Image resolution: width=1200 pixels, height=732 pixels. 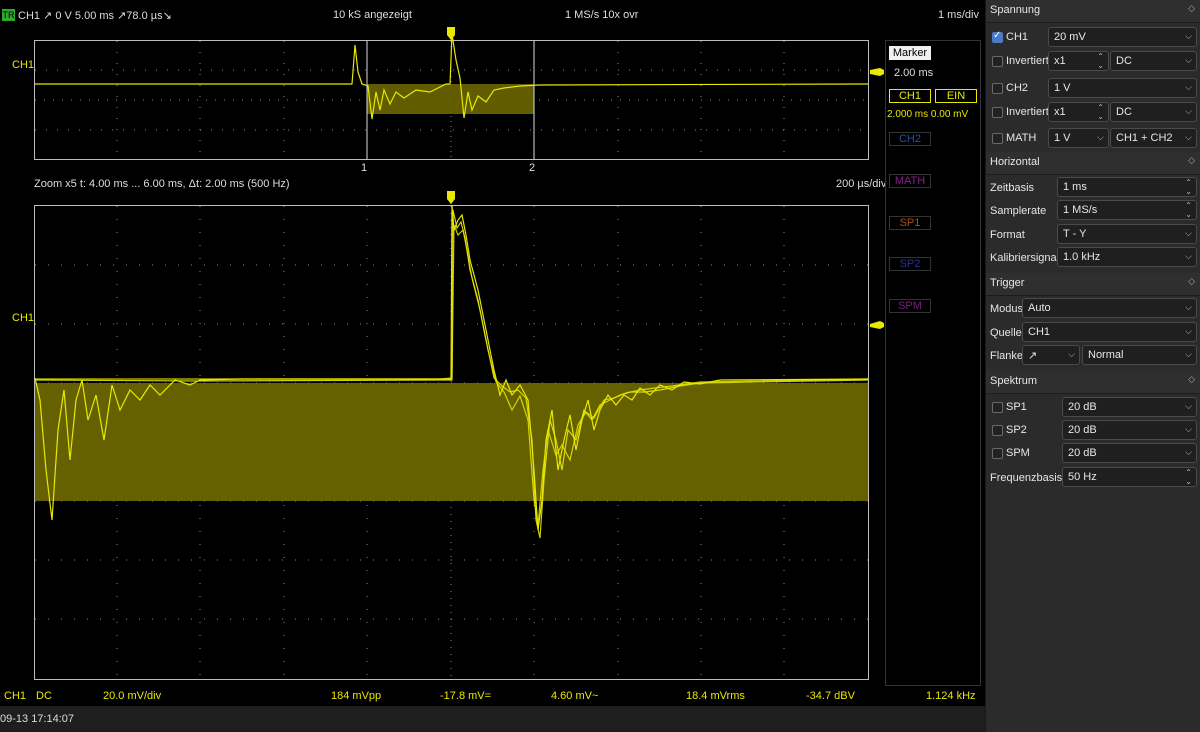 What do you see at coordinates (451, 33) in the screenshot?
I see `overview-trigger-marker` at bounding box center [451, 33].